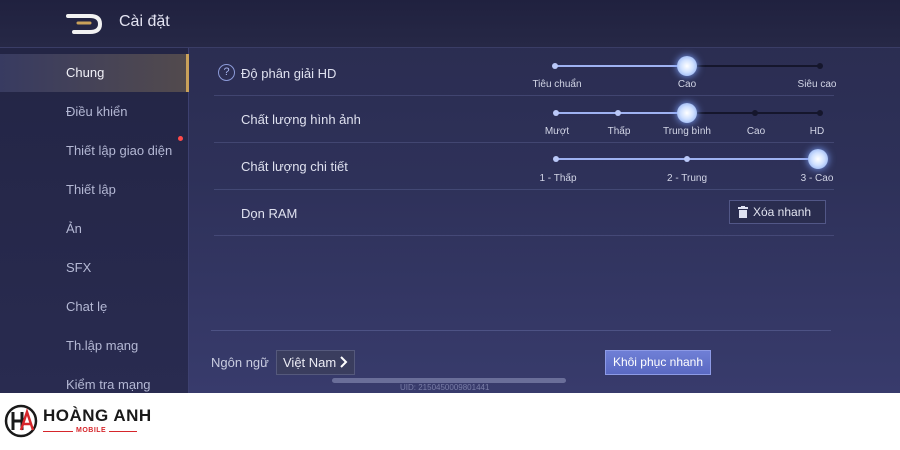 The image size is (900, 450). I want to click on language-select-button: Việt Nam, so click(315, 362).